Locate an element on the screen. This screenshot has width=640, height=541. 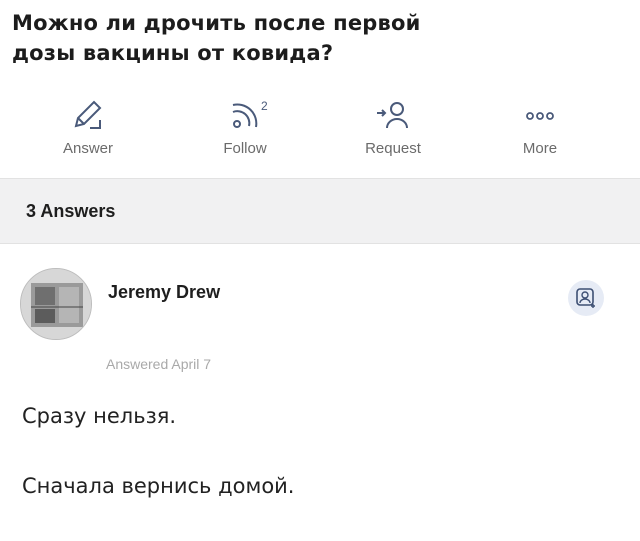
request-label: Request is located at coordinates (393, 148).